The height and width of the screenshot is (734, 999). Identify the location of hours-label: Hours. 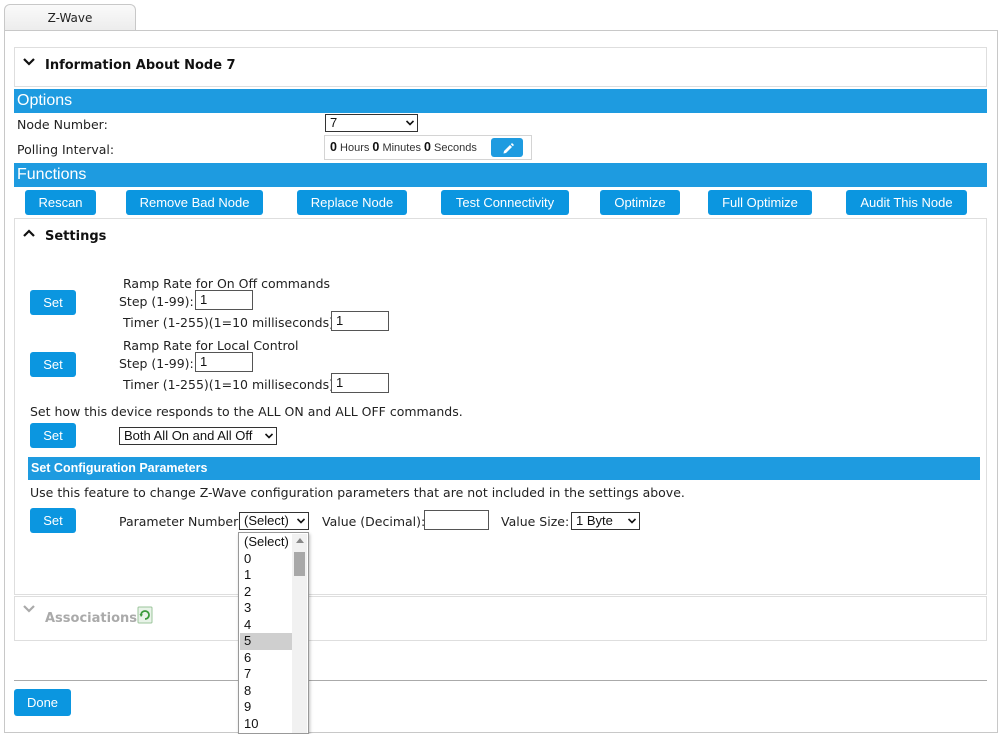
(355, 148).